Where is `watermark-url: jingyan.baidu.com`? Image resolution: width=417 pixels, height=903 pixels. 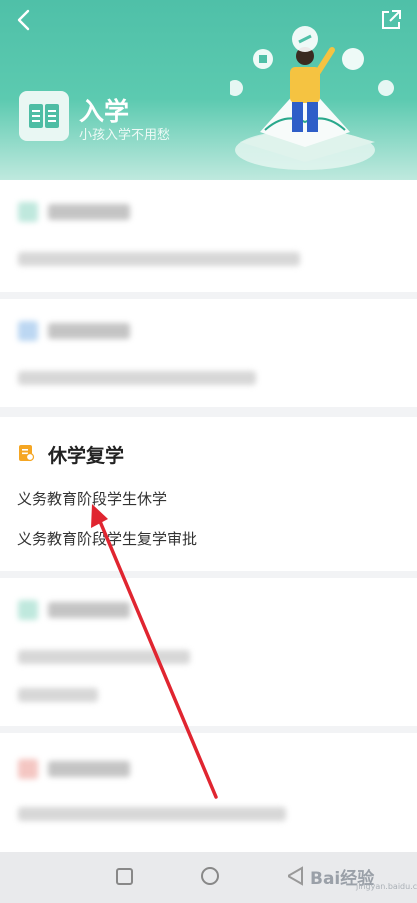 watermark-url: jingyan.baidu.com is located at coordinates (386, 886).